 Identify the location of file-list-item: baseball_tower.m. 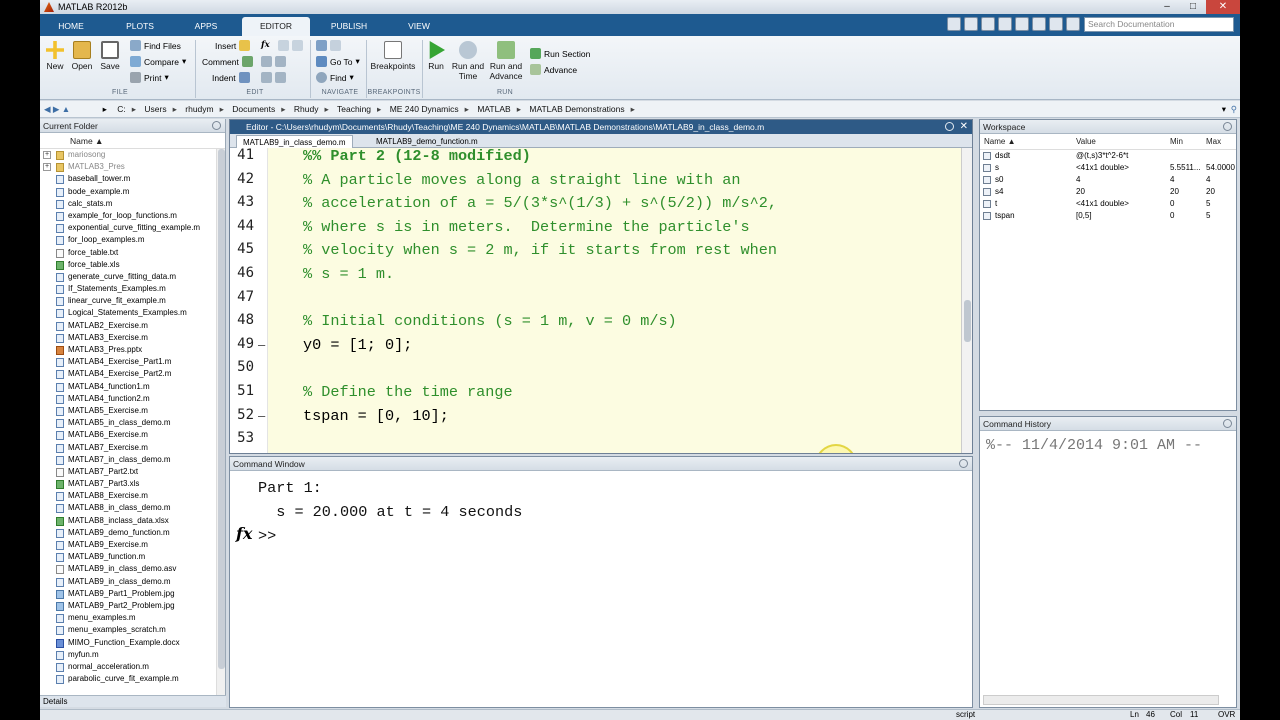
(132, 179).